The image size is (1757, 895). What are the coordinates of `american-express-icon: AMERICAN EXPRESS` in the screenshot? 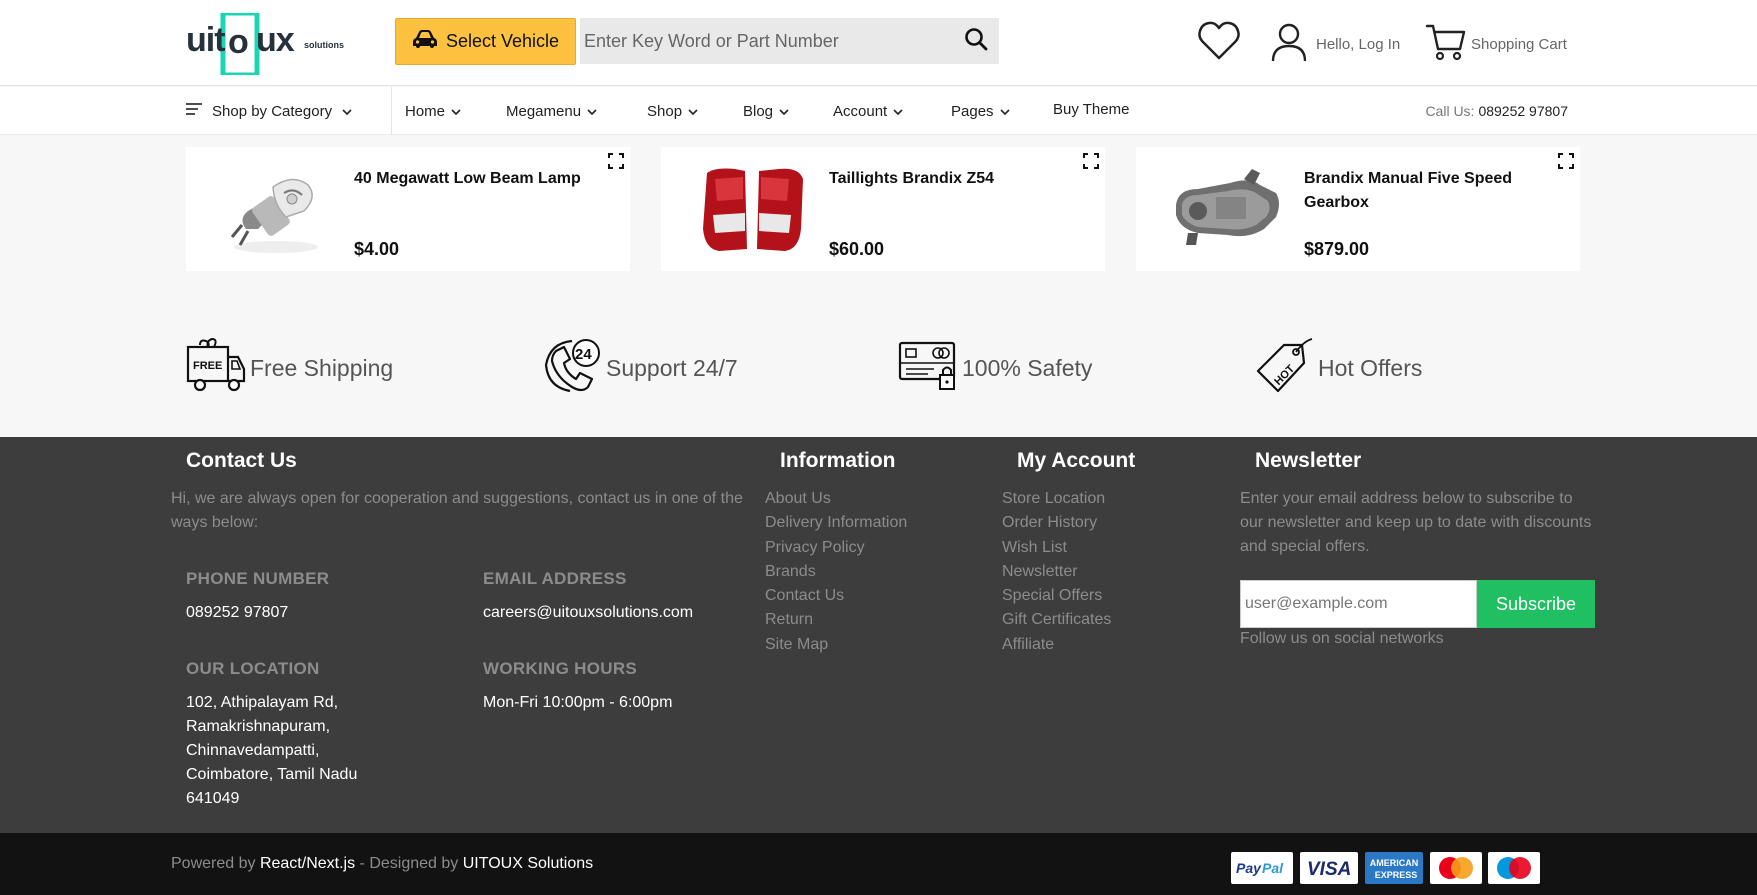 It's located at (1394, 868).